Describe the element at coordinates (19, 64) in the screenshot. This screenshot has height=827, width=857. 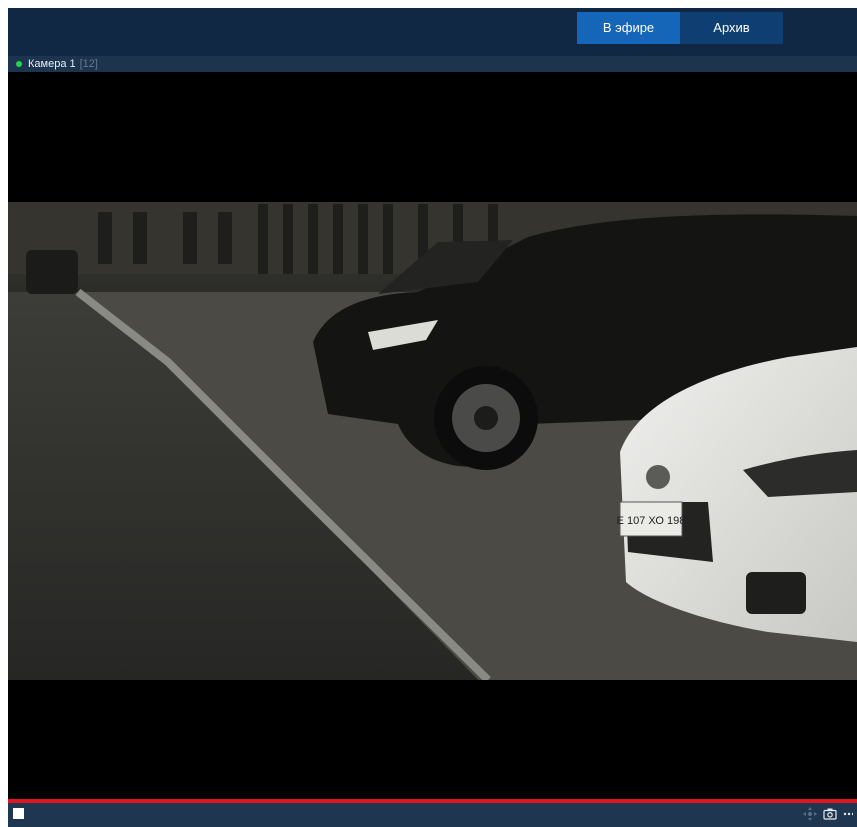
I see `status-online-icon` at that location.